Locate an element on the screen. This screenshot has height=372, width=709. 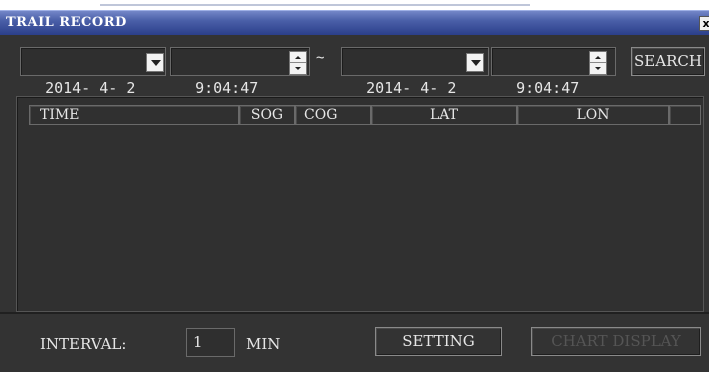
column-header-time-label: TIME is located at coordinates (60, 115).